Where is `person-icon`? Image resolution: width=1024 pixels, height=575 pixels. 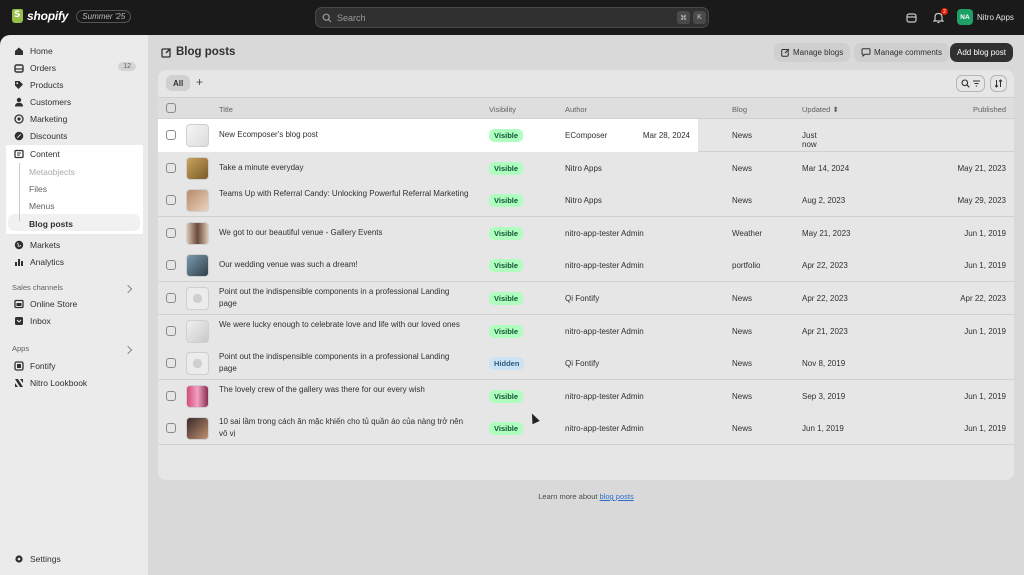
person-icon is located at coordinates (19, 102).